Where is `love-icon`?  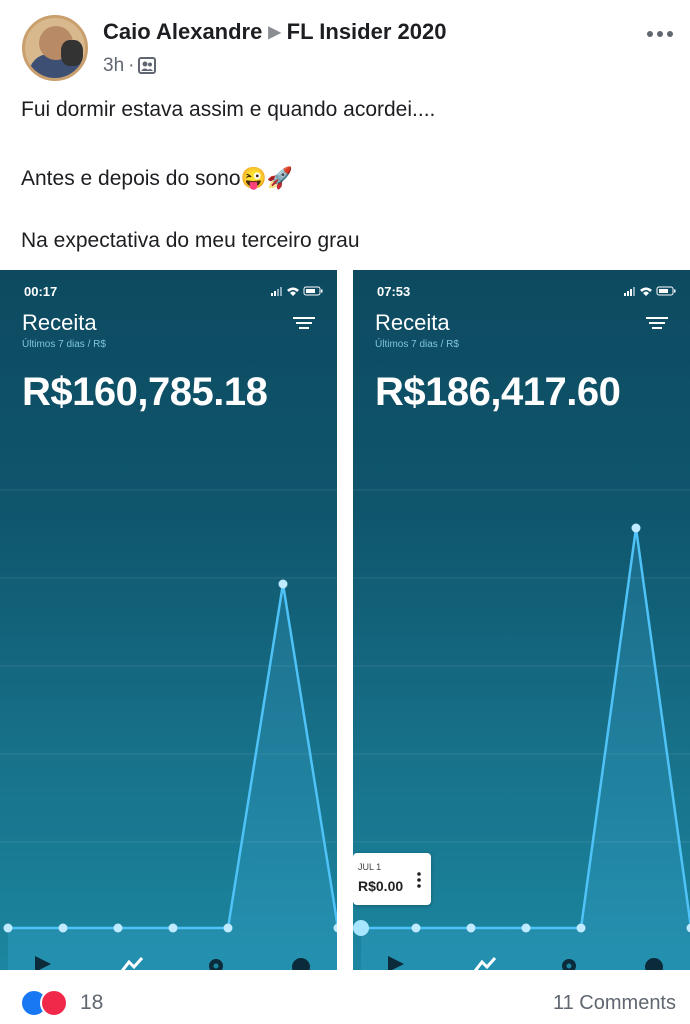
love-icon is located at coordinates (54, 1003).